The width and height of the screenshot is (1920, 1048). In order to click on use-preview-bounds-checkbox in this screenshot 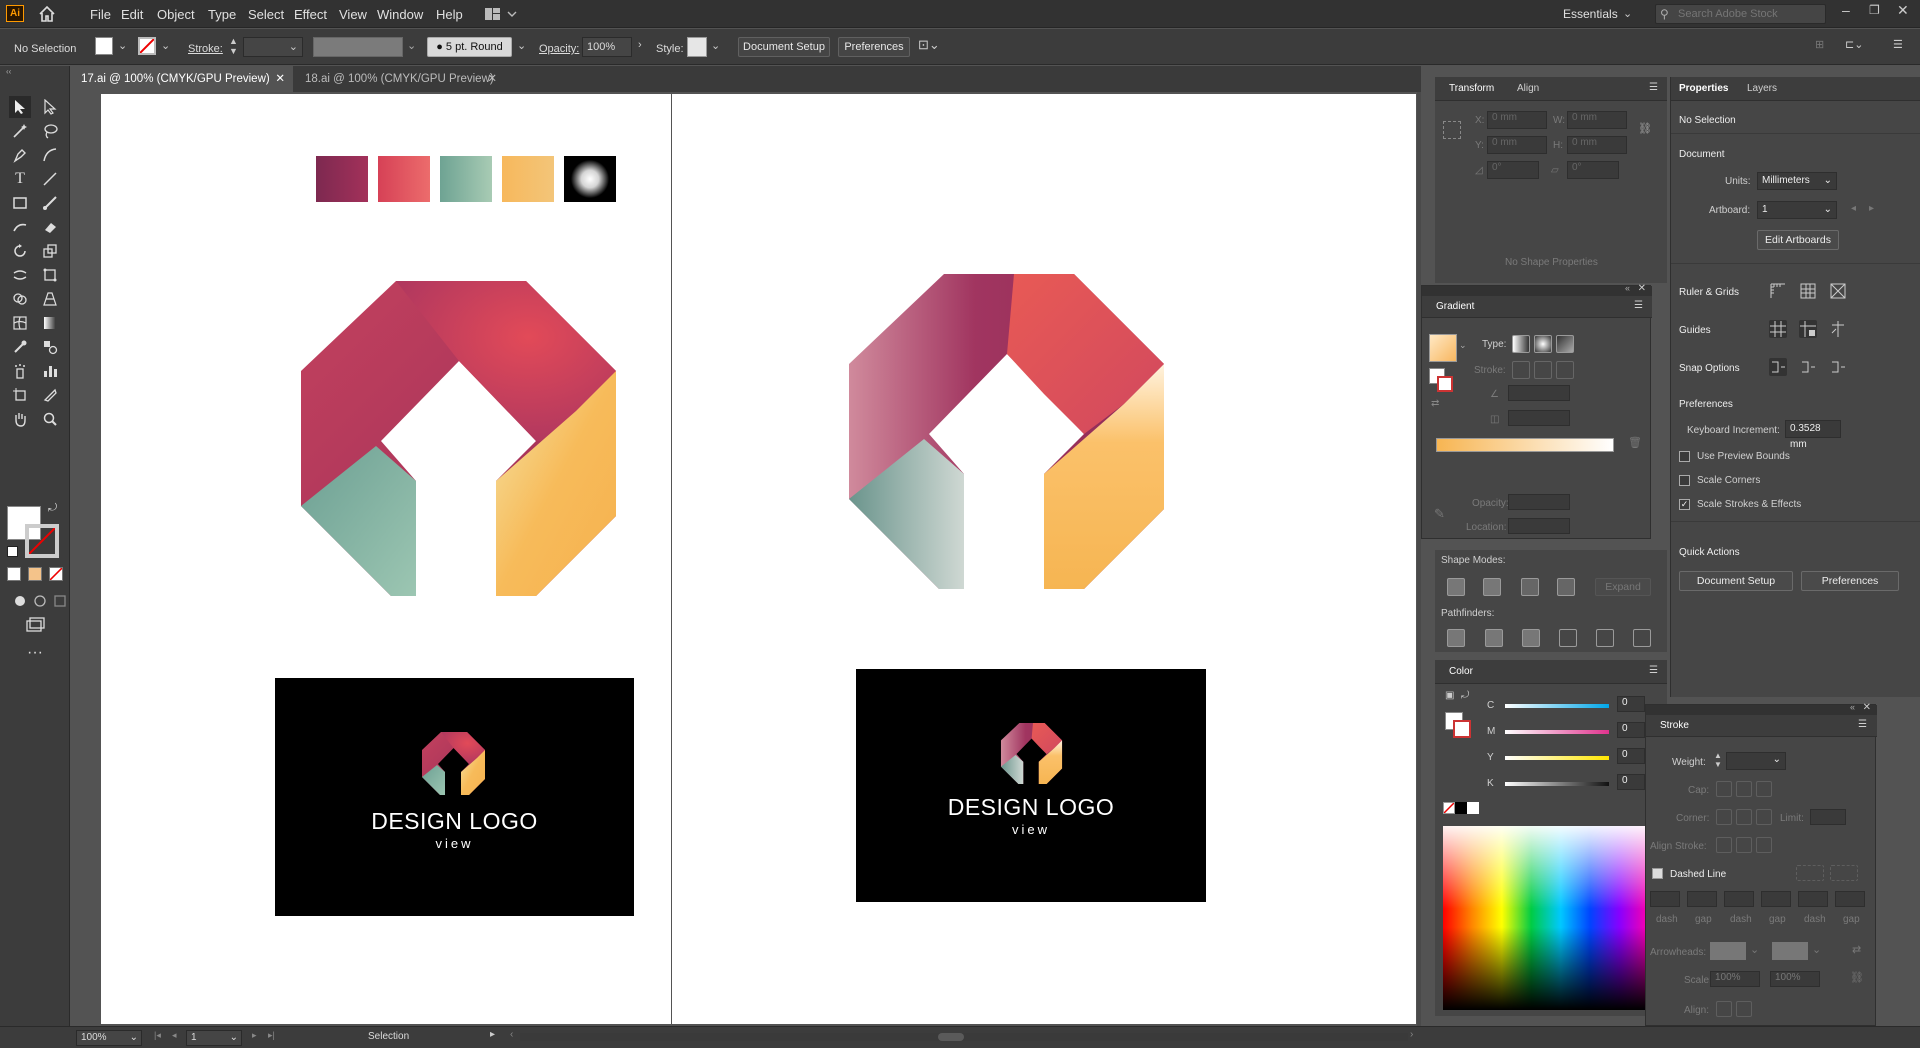, I will do `click(1684, 456)`.